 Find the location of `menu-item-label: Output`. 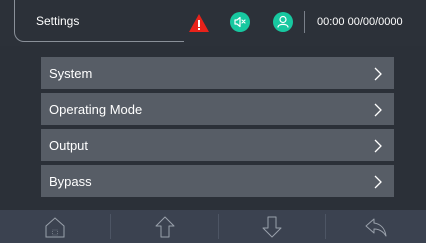

menu-item-label: Output is located at coordinates (69, 145).